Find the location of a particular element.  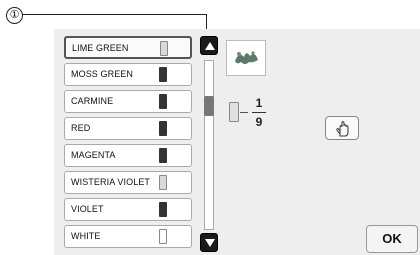

scroll-down-button is located at coordinates (209, 242).